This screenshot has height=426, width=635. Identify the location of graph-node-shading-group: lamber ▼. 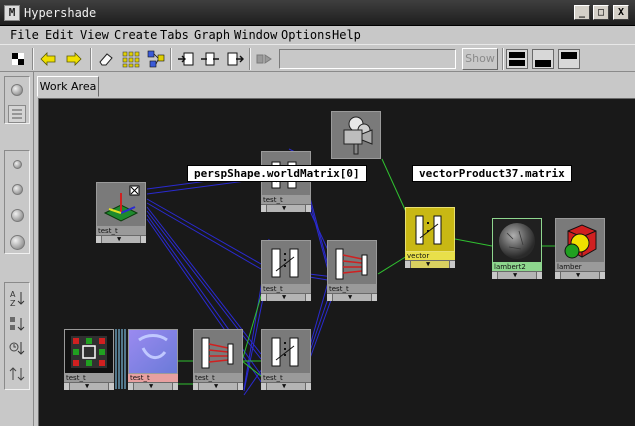
(580, 248).